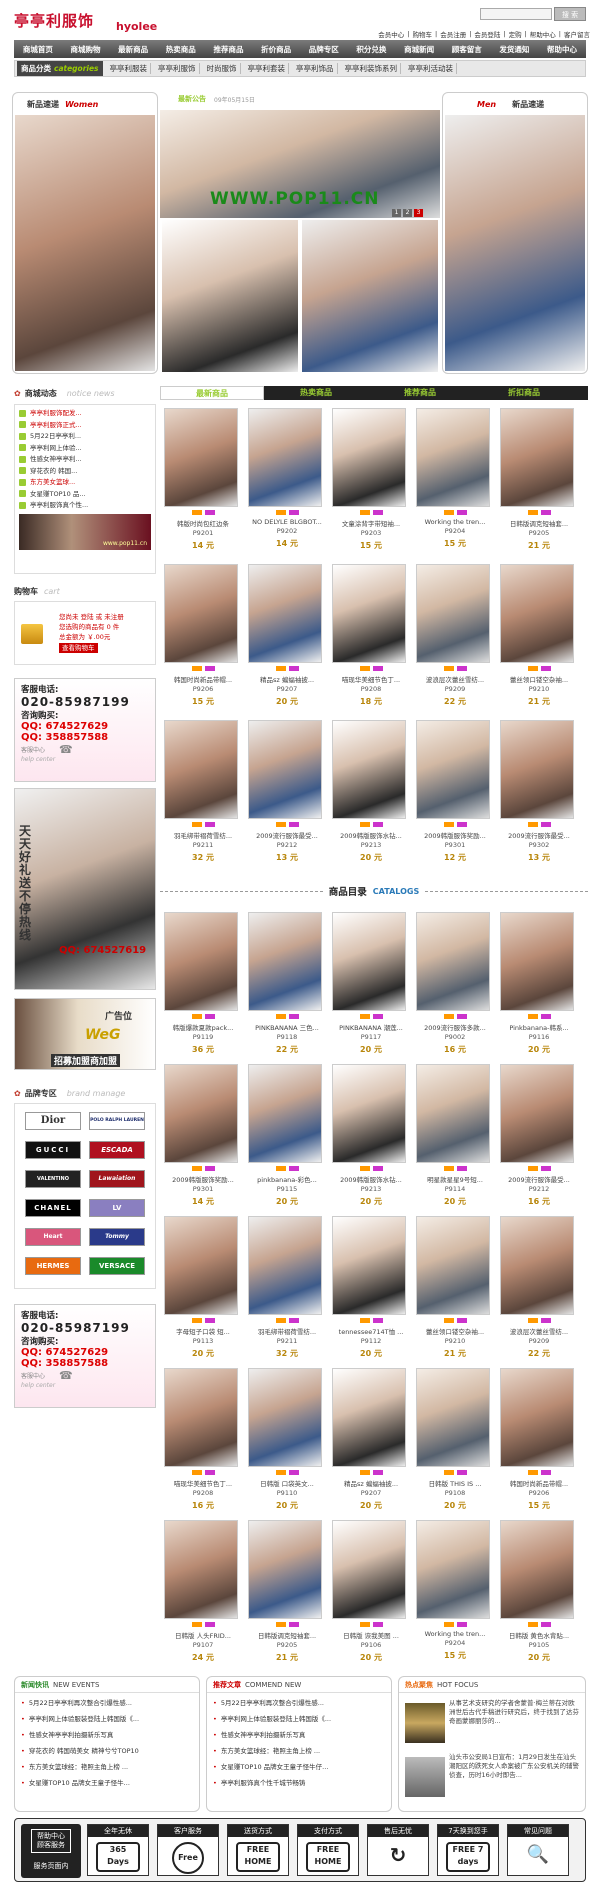 This screenshot has width=600, height=1887. Describe the element at coordinates (117, 1237) in the screenshot. I see `brand-logo: Tommy` at that location.